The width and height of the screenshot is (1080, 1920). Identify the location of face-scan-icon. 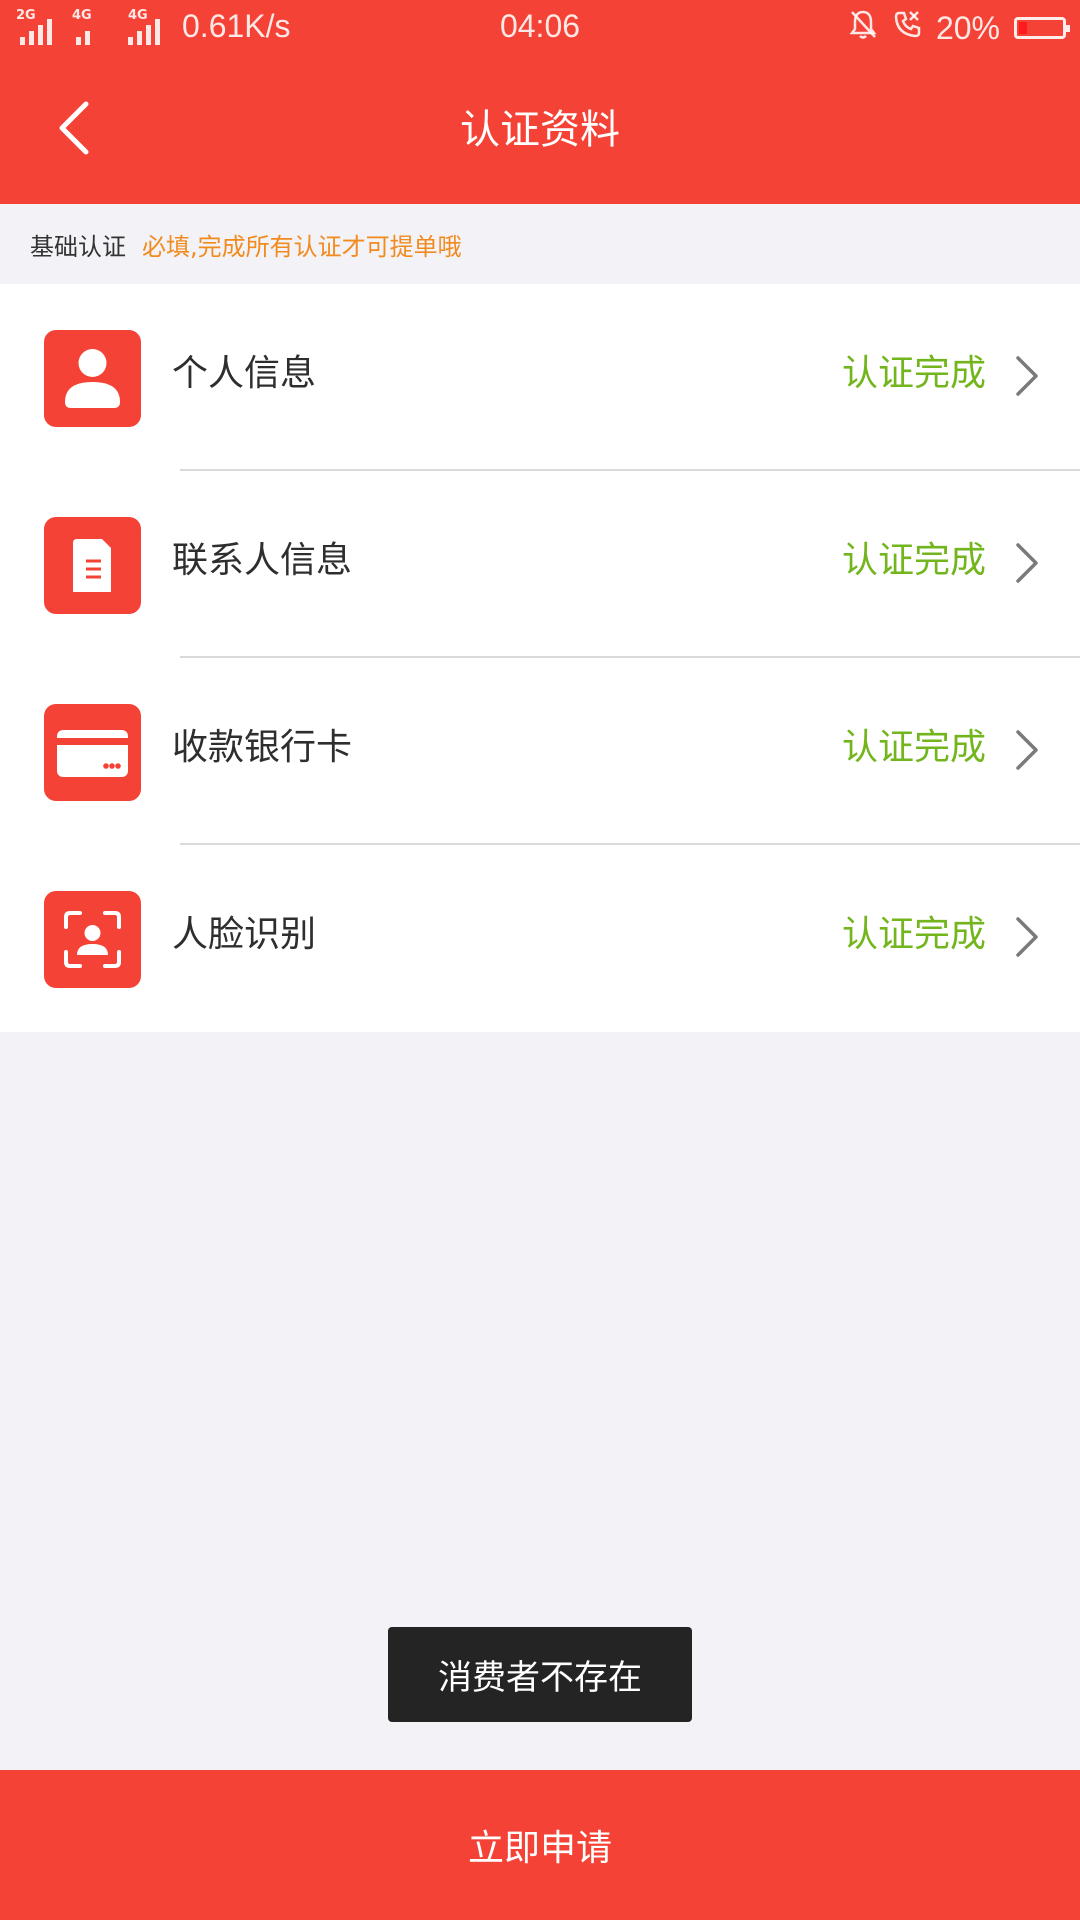
(92, 939).